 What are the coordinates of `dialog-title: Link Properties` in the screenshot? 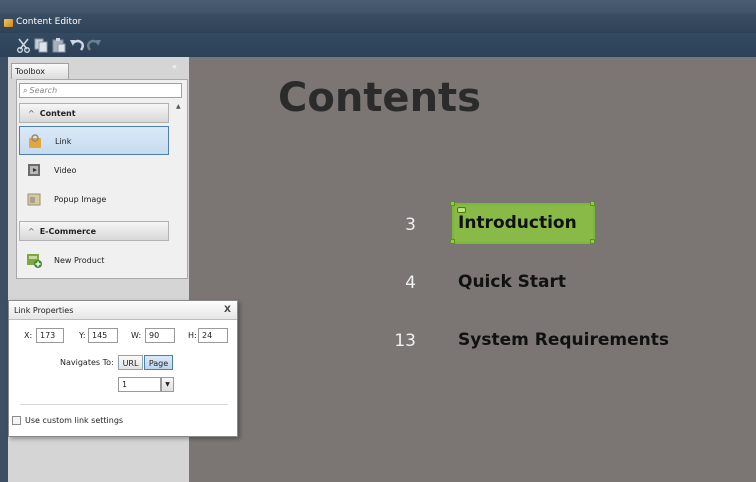 It's located at (123, 310).